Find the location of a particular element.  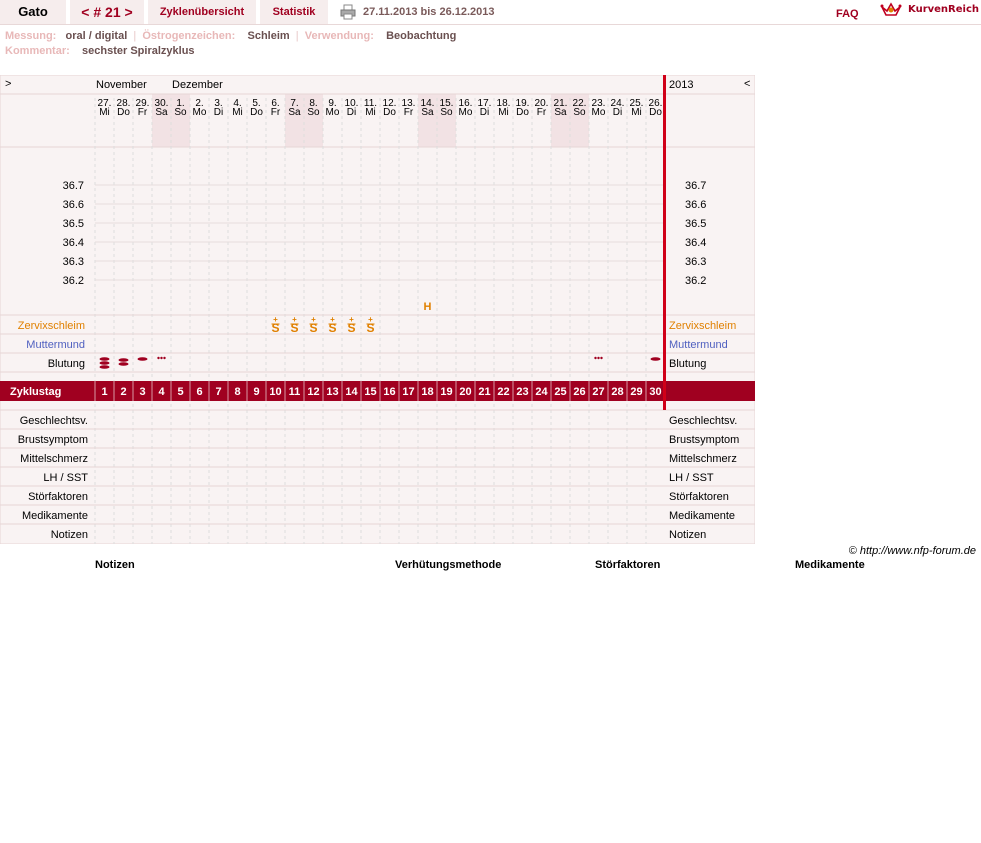

cycle-day-number: 9 is located at coordinates (256, 392).